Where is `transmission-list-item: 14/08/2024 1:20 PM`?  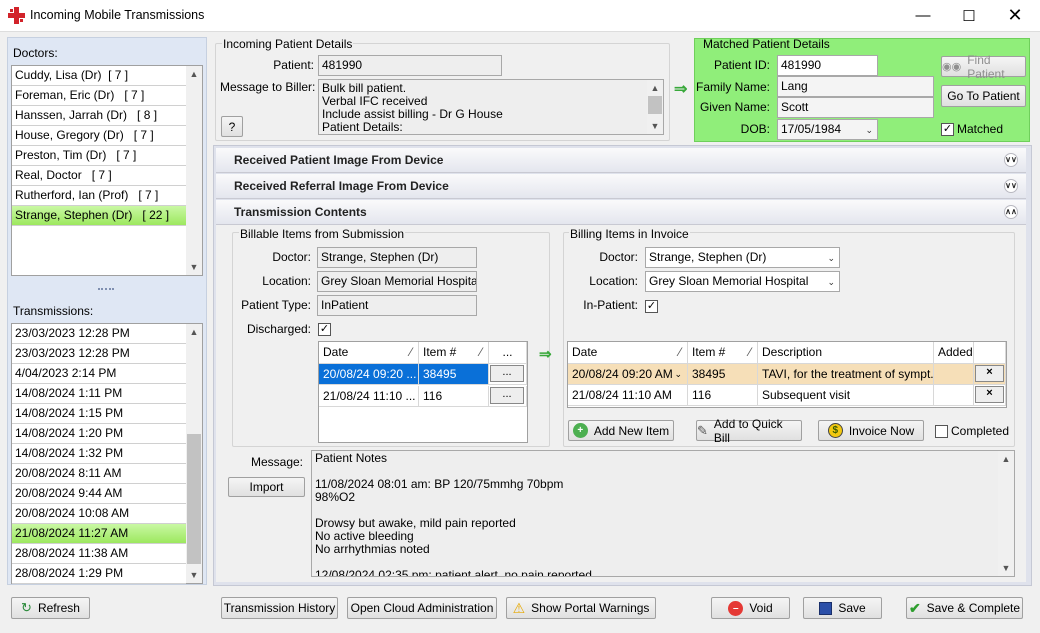 transmission-list-item: 14/08/2024 1:20 PM is located at coordinates (99, 434).